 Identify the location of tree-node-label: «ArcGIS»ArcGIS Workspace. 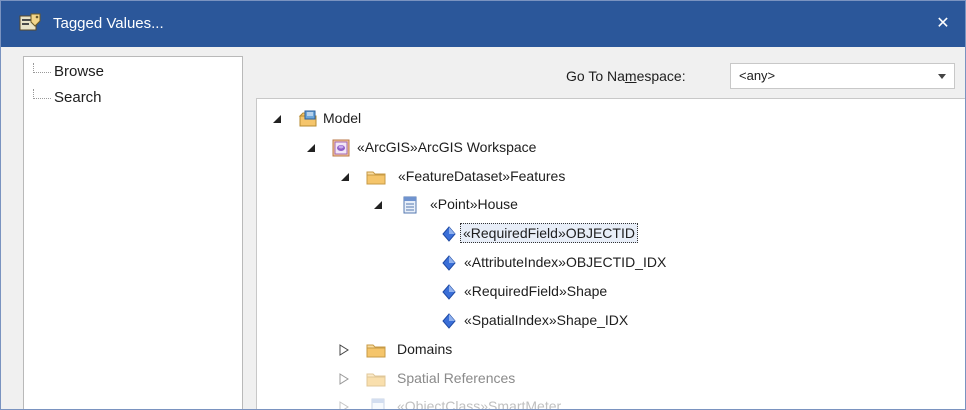
(447, 147).